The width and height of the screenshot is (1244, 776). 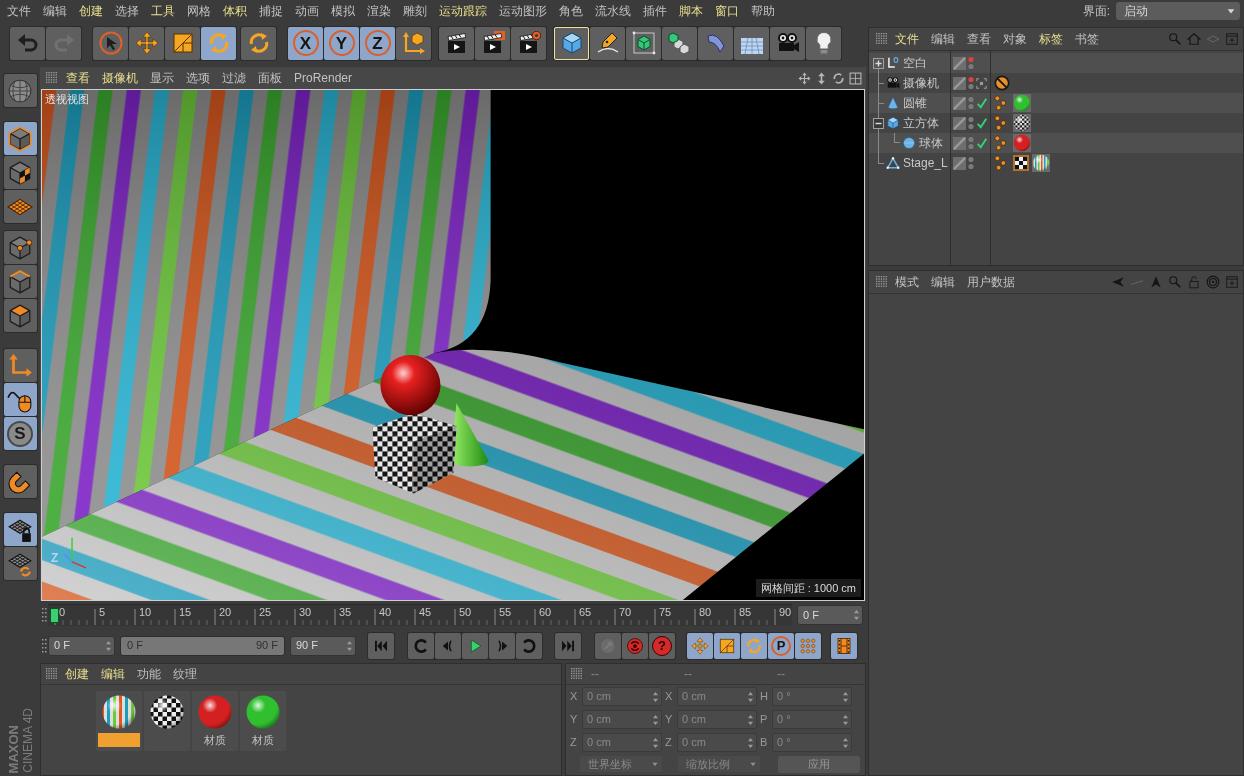 What do you see at coordinates (878, 123) in the screenshot?
I see `collapse-toggle-icon` at bounding box center [878, 123].